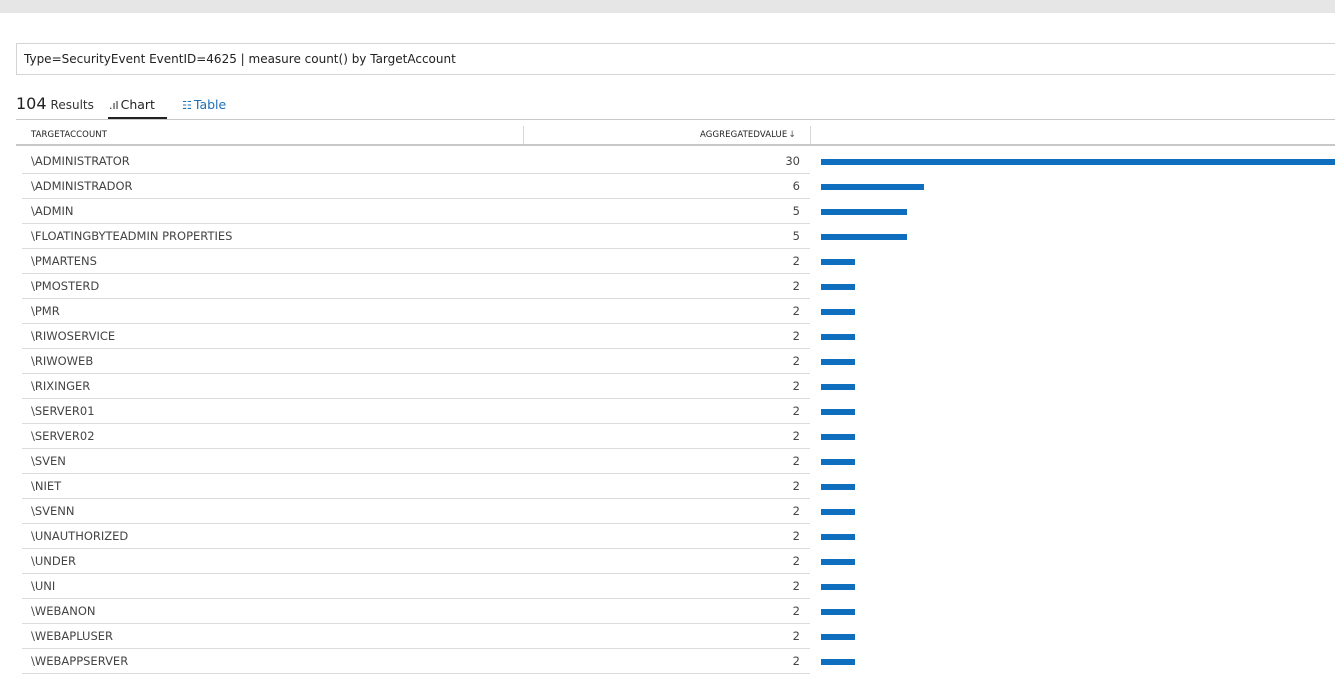  Describe the element at coordinates (667, 536) in the screenshot. I see `table-row: \UNAUTHORIZED 2` at that location.